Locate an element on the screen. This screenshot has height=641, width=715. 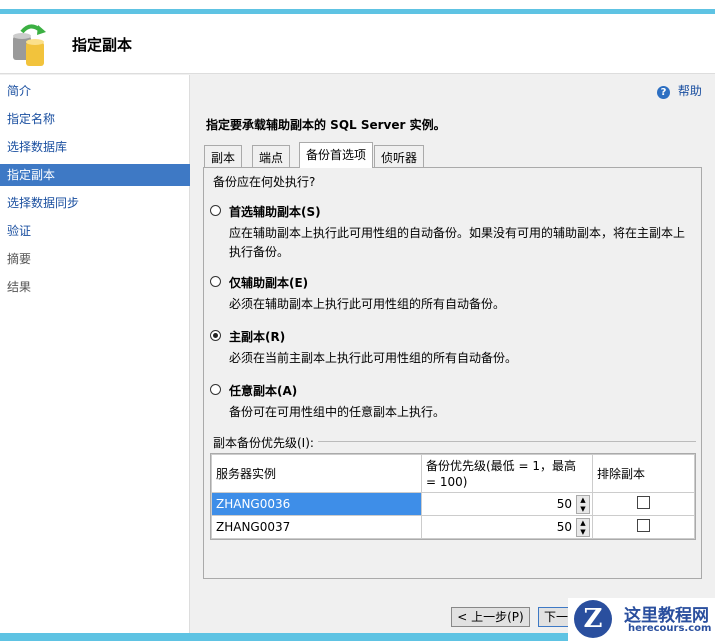
server-cell: ZHANG0037 is located at coordinates (316, 527).